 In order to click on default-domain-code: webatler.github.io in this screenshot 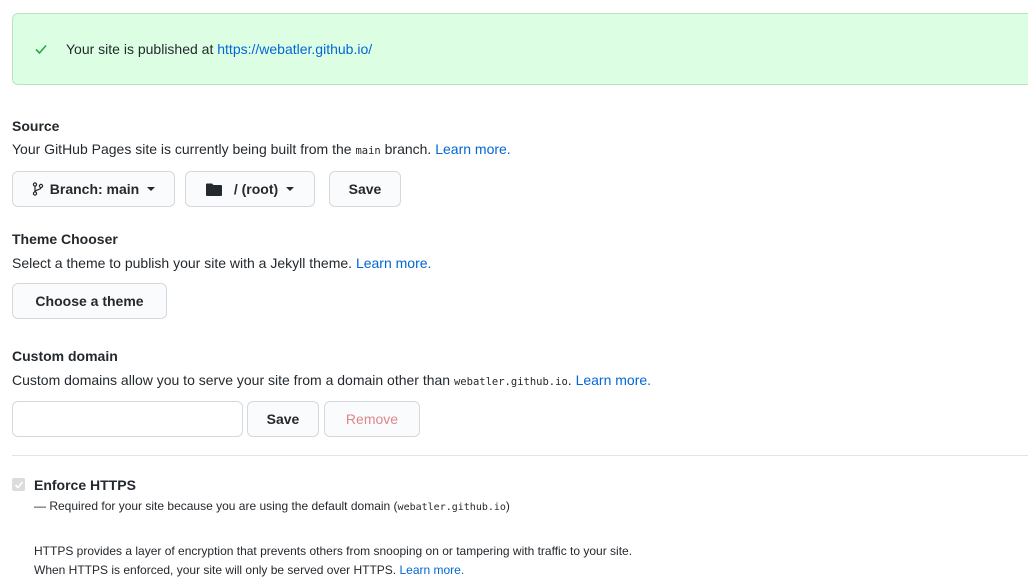, I will do `click(510, 382)`.